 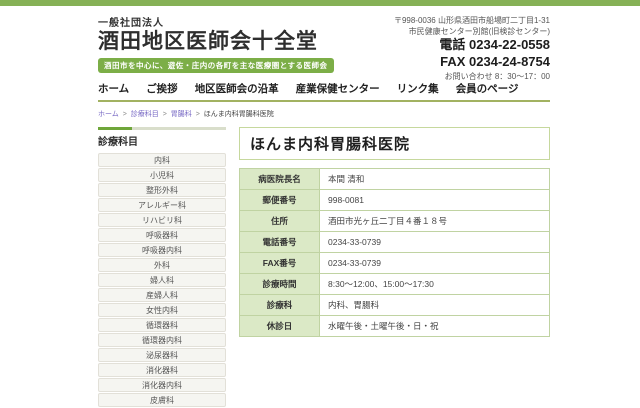 I want to click on row-label-phone: 電話番号, so click(x=279, y=242).